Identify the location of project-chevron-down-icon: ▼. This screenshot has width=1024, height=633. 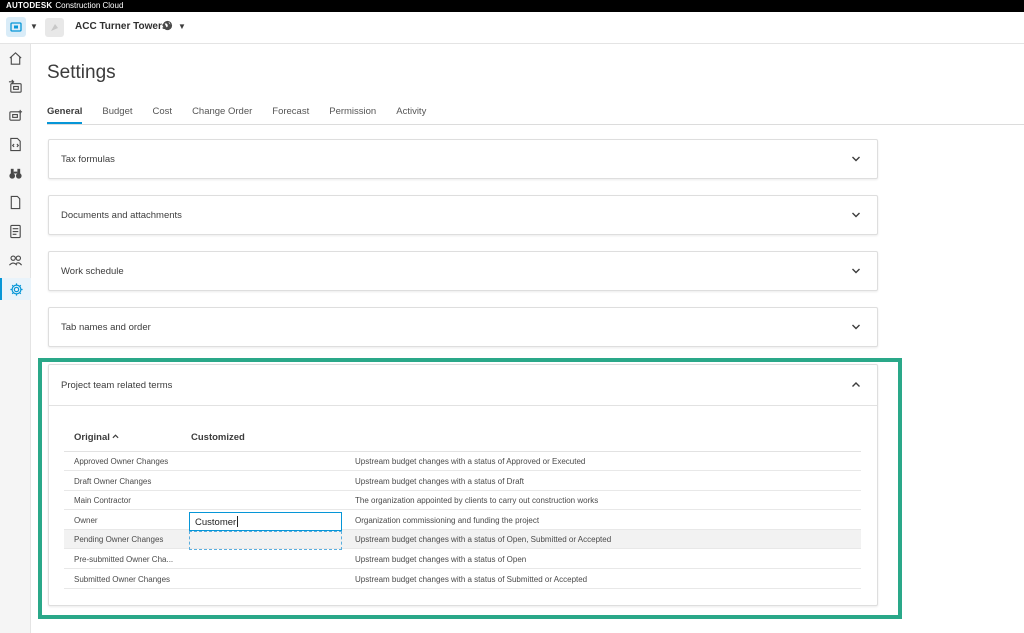
(182, 26).